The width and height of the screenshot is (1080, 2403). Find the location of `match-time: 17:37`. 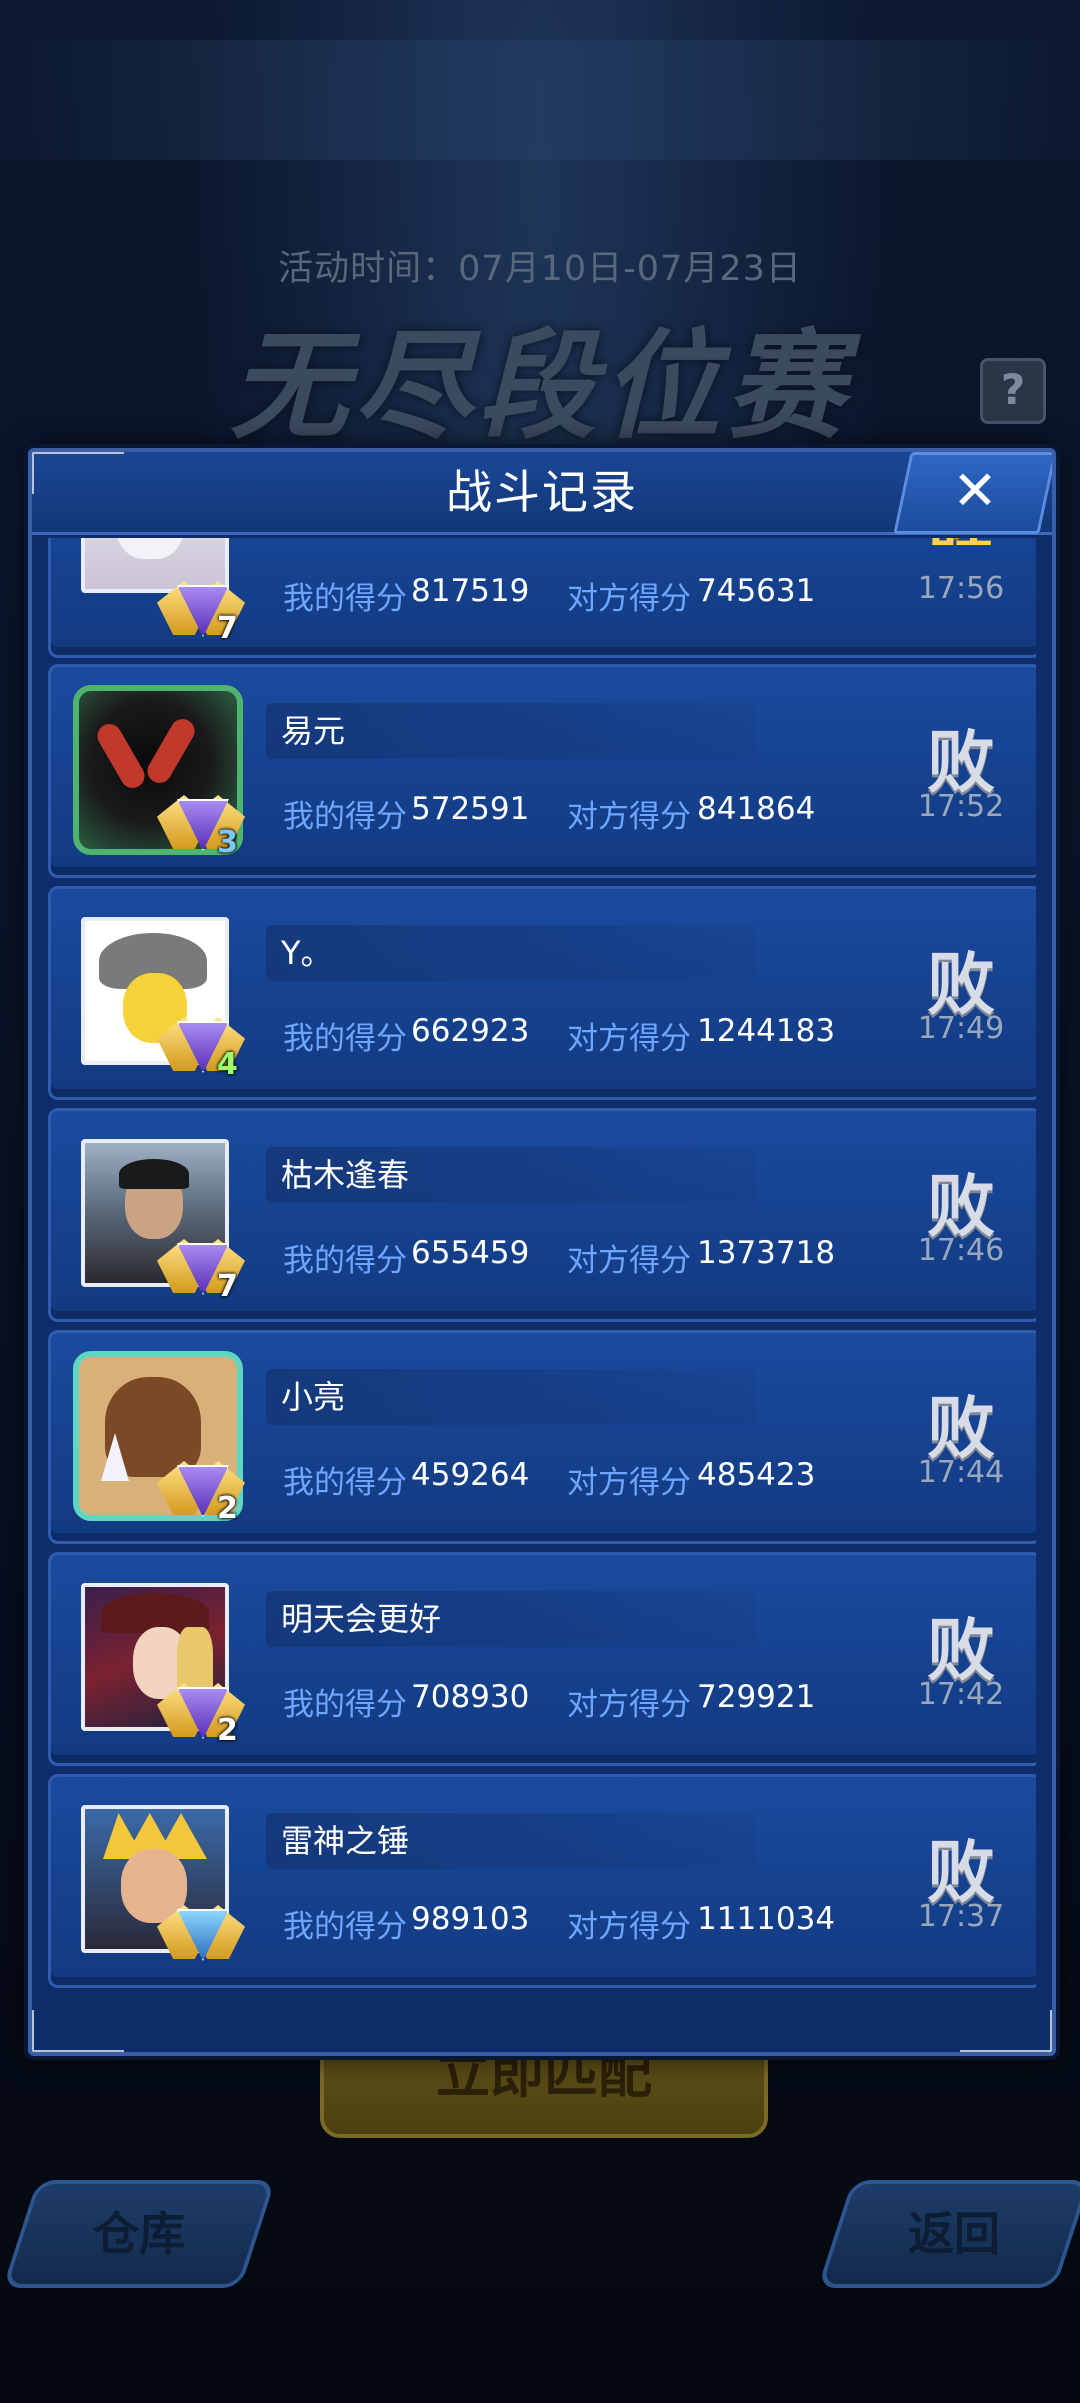

match-time: 17:37 is located at coordinates (961, 1916).